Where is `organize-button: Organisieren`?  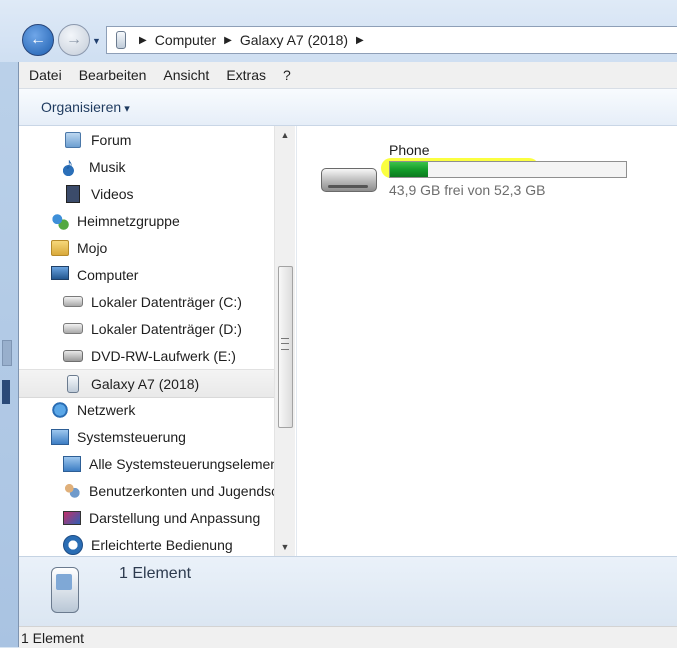 organize-button: Organisieren is located at coordinates (85, 107).